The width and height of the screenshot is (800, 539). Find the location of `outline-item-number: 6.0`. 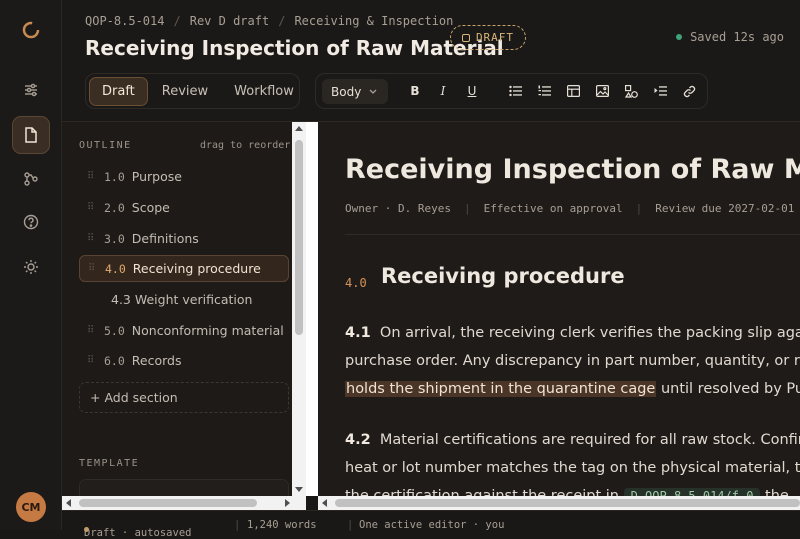

outline-item-number: 6.0 is located at coordinates (114, 360).